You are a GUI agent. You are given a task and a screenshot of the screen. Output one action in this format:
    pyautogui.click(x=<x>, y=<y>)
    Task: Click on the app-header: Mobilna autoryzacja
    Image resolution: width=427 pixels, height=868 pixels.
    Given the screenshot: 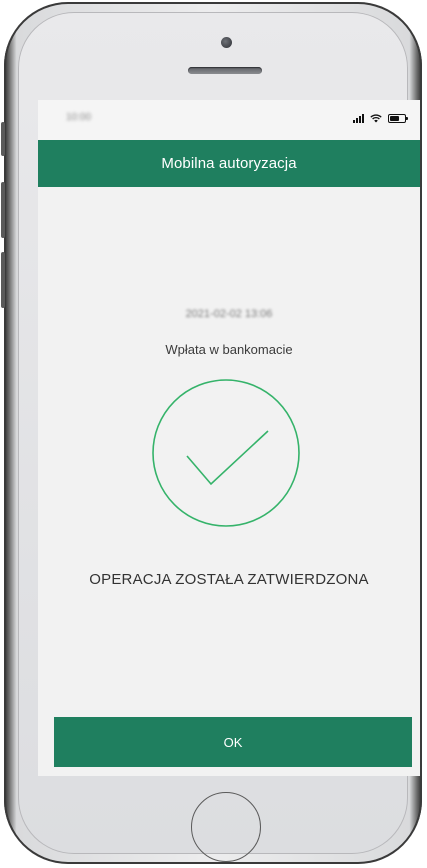 What is the action you would take?
    pyautogui.click(x=229, y=163)
    